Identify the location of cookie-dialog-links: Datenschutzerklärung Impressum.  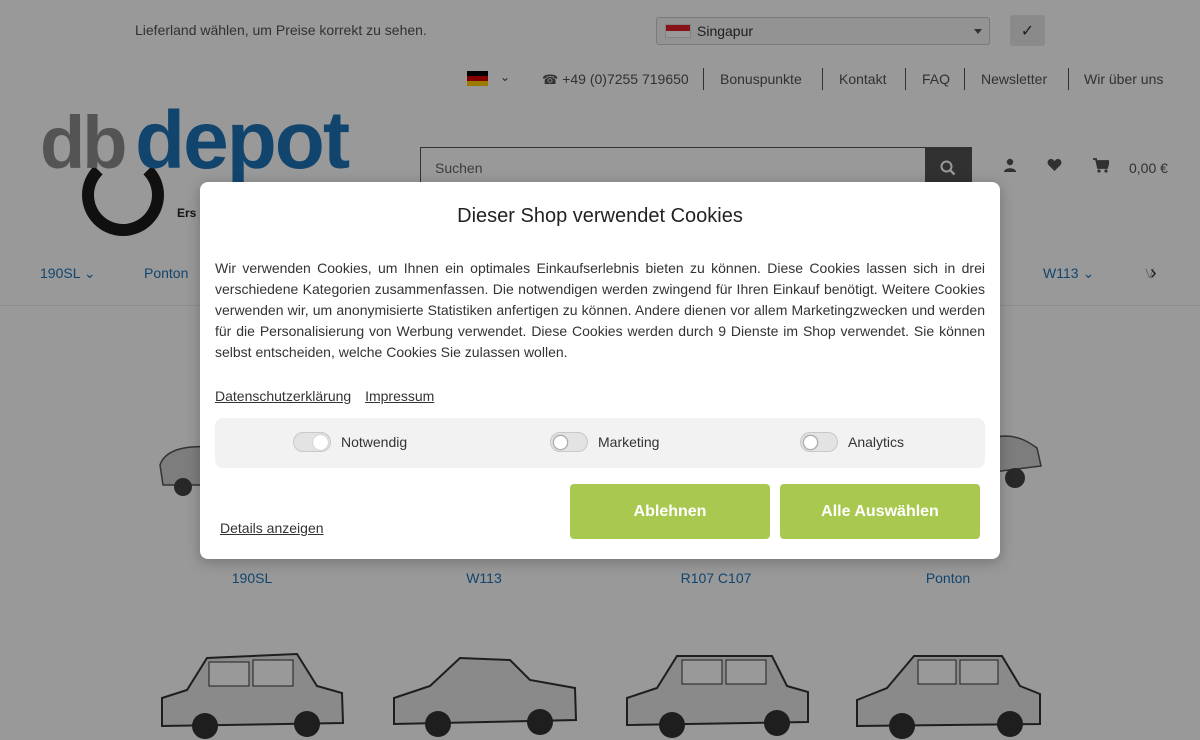
(329, 396).